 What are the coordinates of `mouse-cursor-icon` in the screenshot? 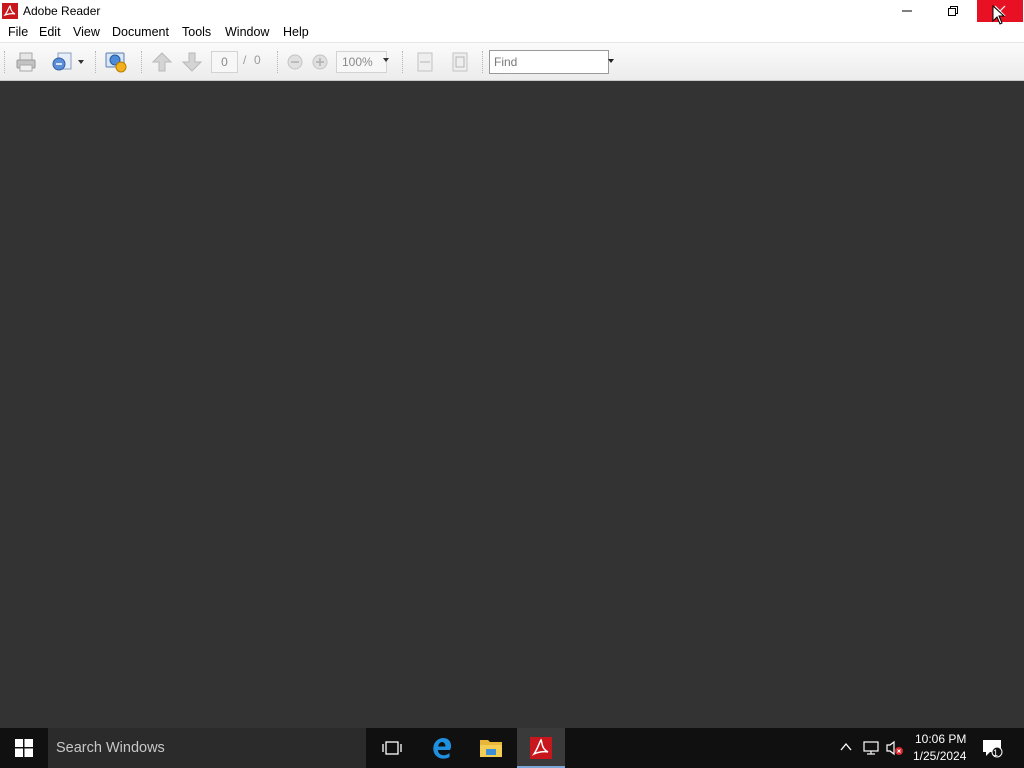 It's located at (998, 15).